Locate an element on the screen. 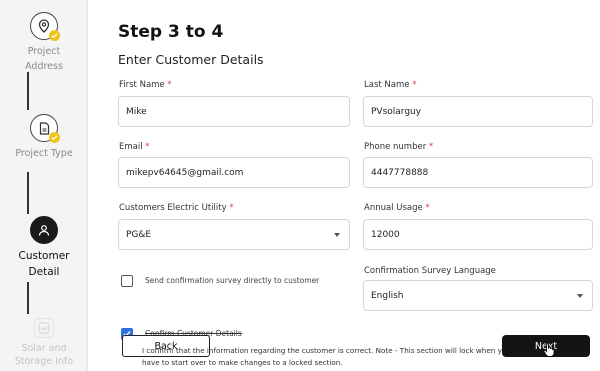 The image size is (600, 371). last-name-input: PVsolarguy is located at coordinates (478, 111).